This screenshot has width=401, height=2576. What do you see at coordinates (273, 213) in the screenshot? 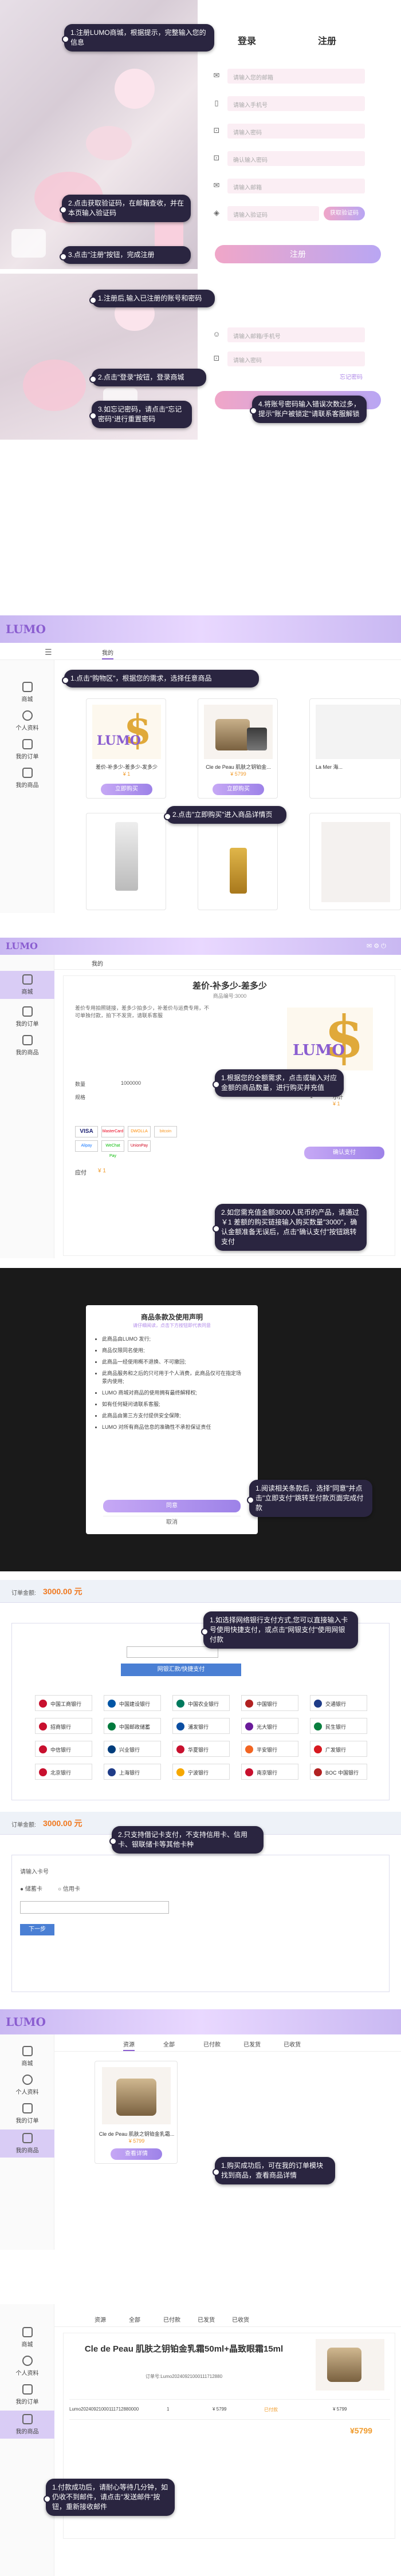
I see `verify-code-field: 请输入验证码` at bounding box center [273, 213].